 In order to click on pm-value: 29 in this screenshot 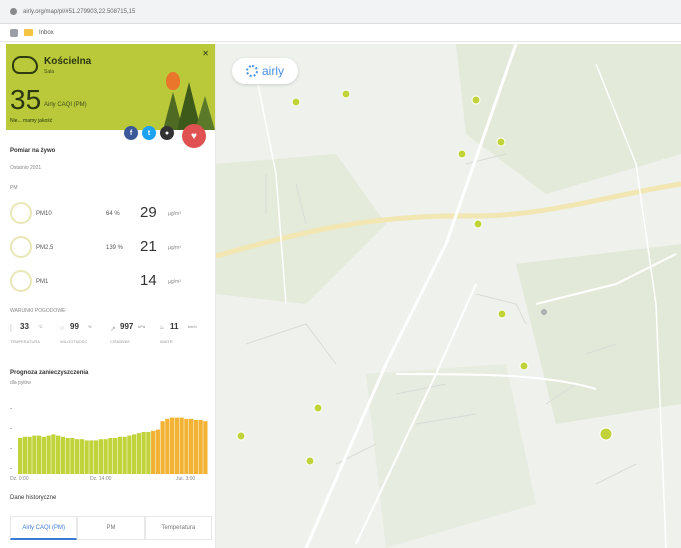, I will do `click(148, 212)`.